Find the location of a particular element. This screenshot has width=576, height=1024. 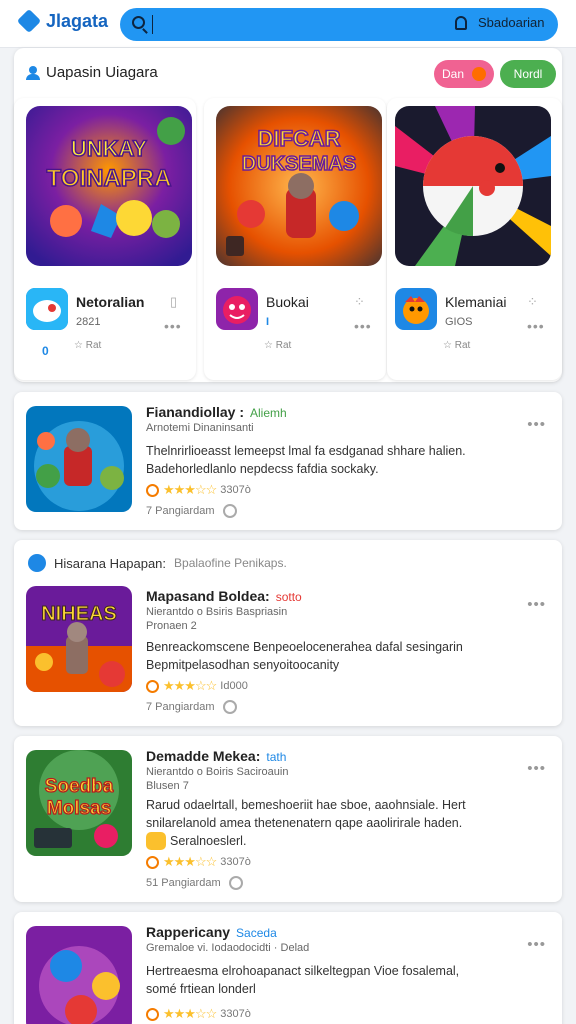

svg-text: DIFCAR is located at coordinates (298, 138).